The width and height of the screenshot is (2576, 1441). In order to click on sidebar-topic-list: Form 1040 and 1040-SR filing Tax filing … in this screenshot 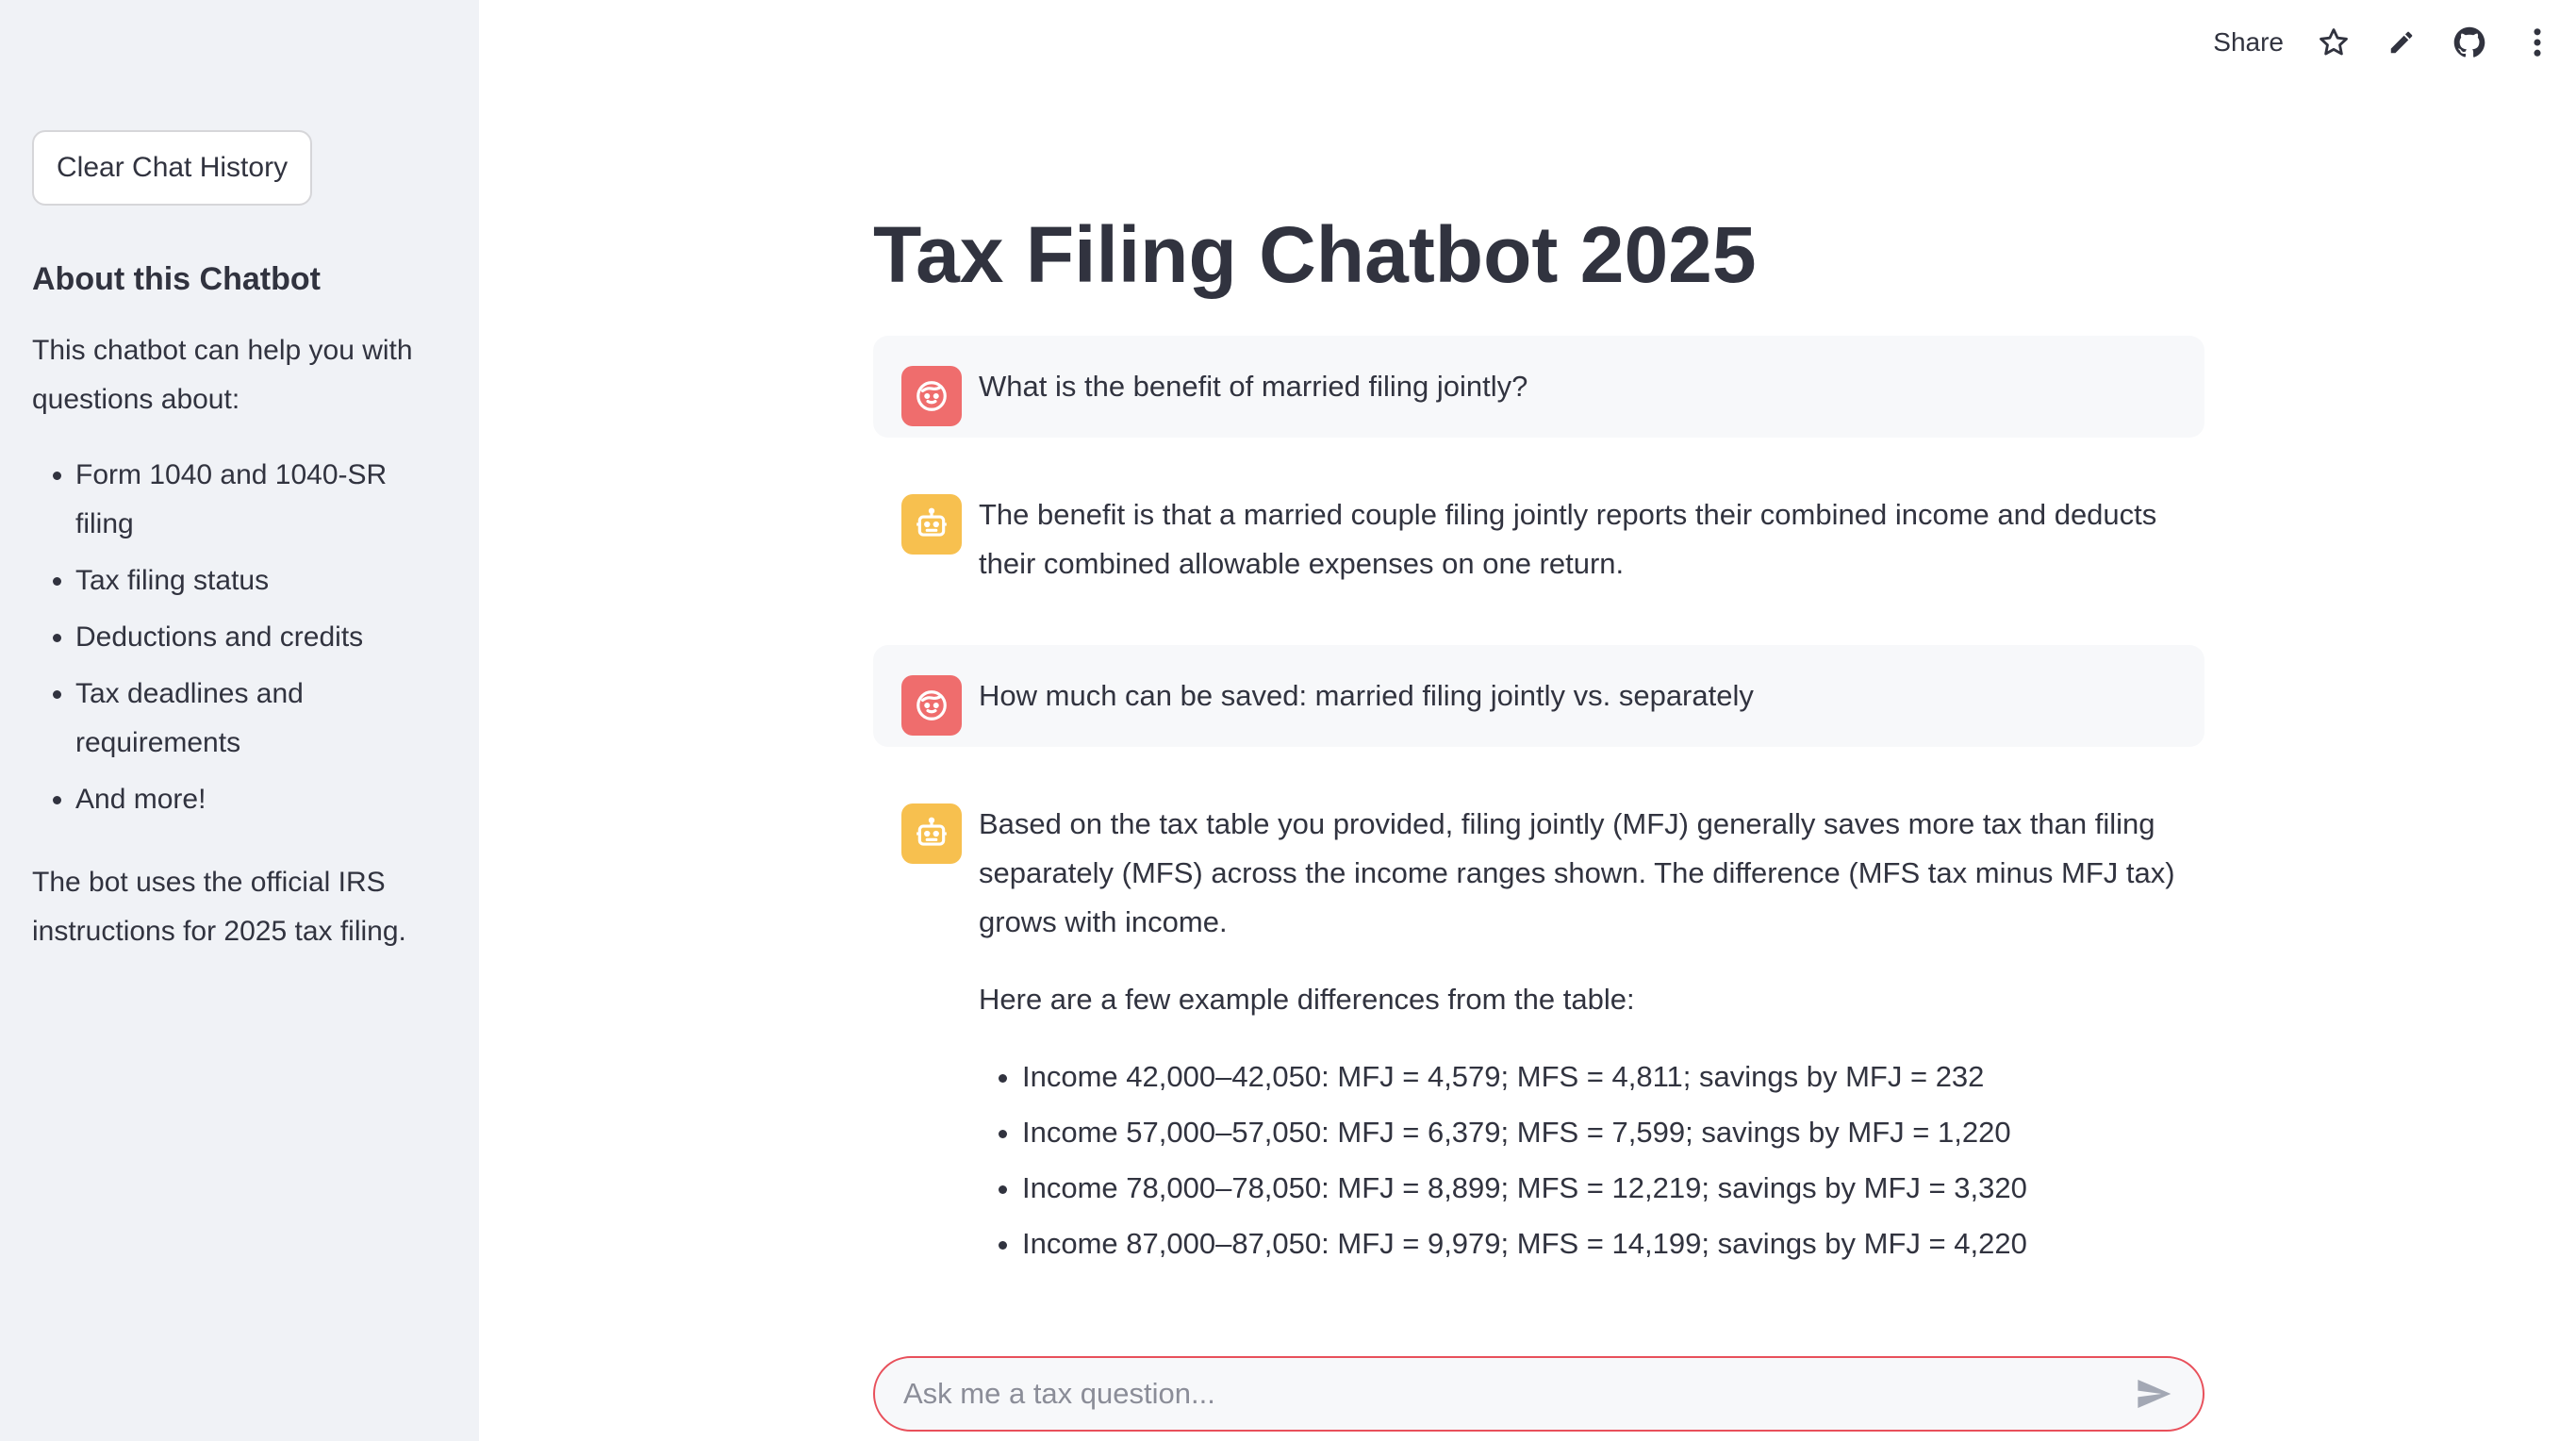, I will do `click(239, 637)`.